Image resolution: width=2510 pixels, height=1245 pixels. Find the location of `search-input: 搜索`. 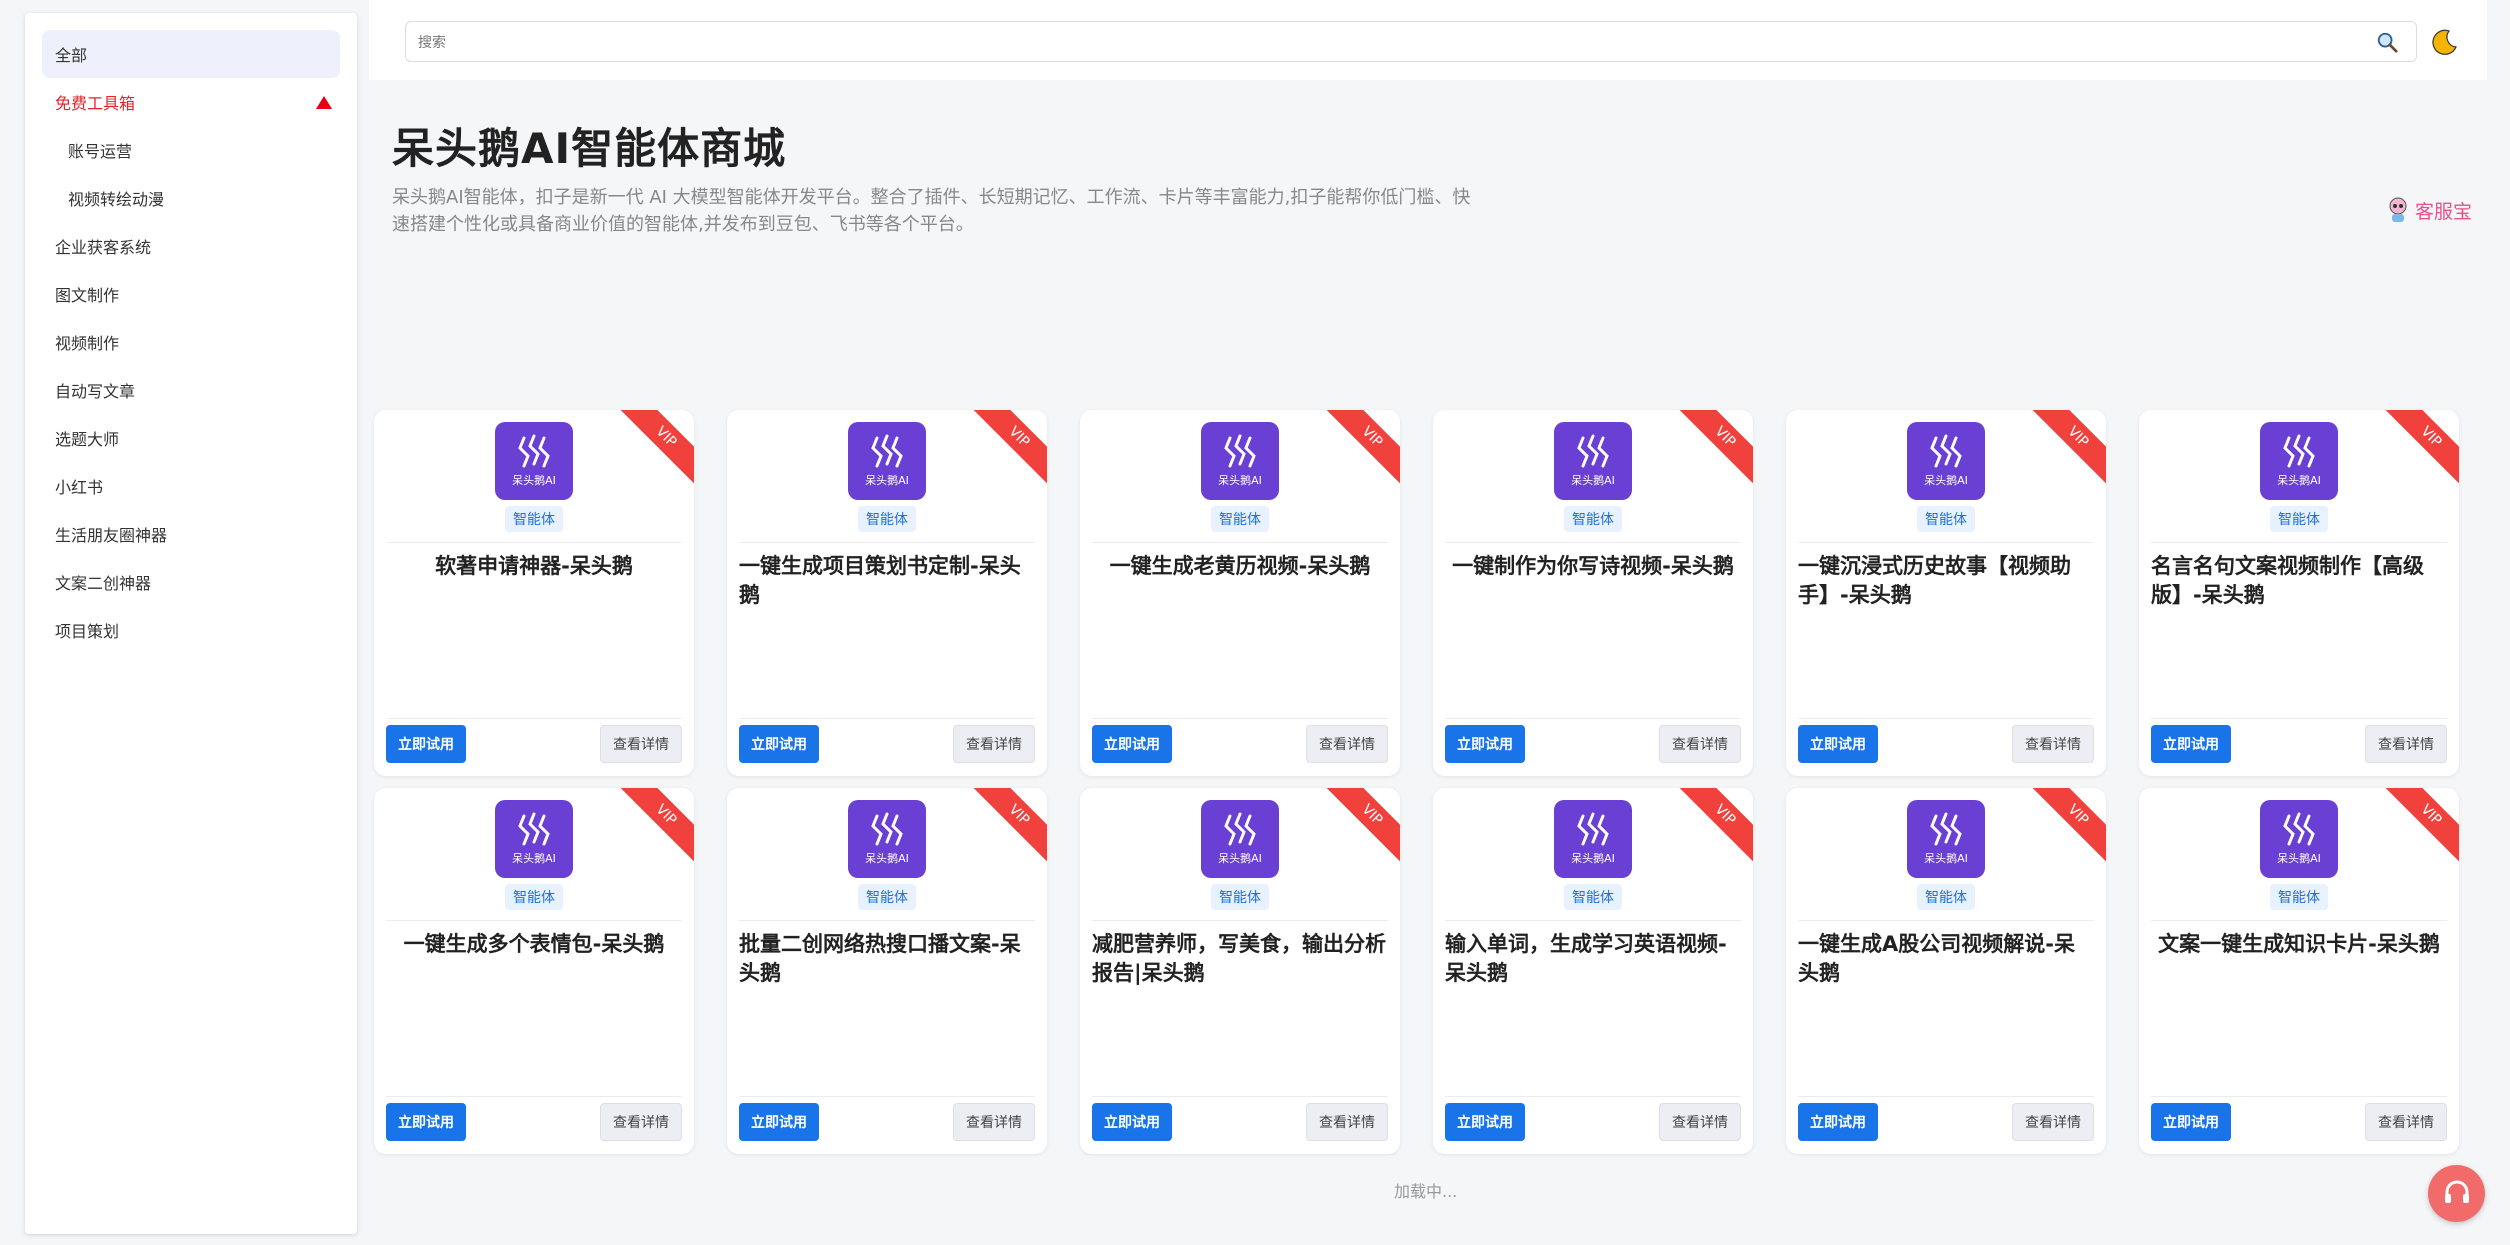

search-input: 搜索 is located at coordinates (1411, 41).